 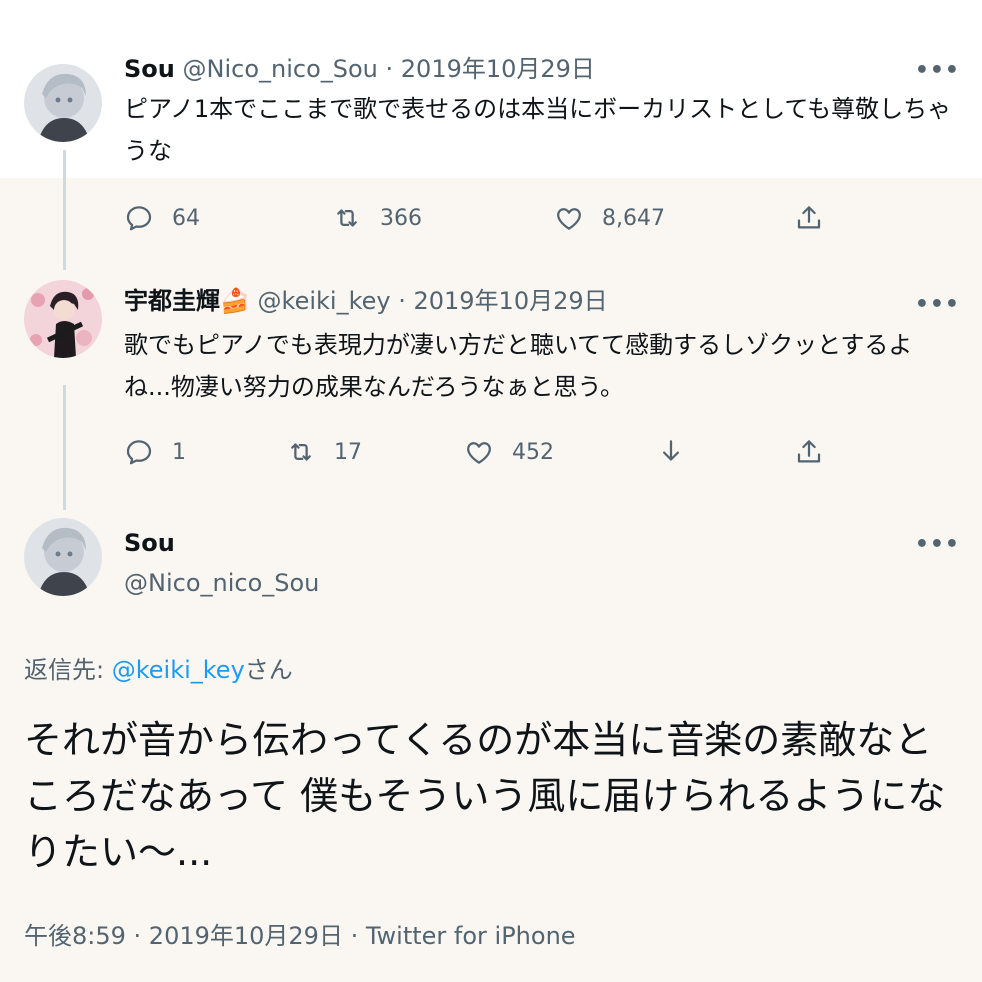 What do you see at coordinates (179, 452) in the screenshot?
I see `reply-count: 1` at bounding box center [179, 452].